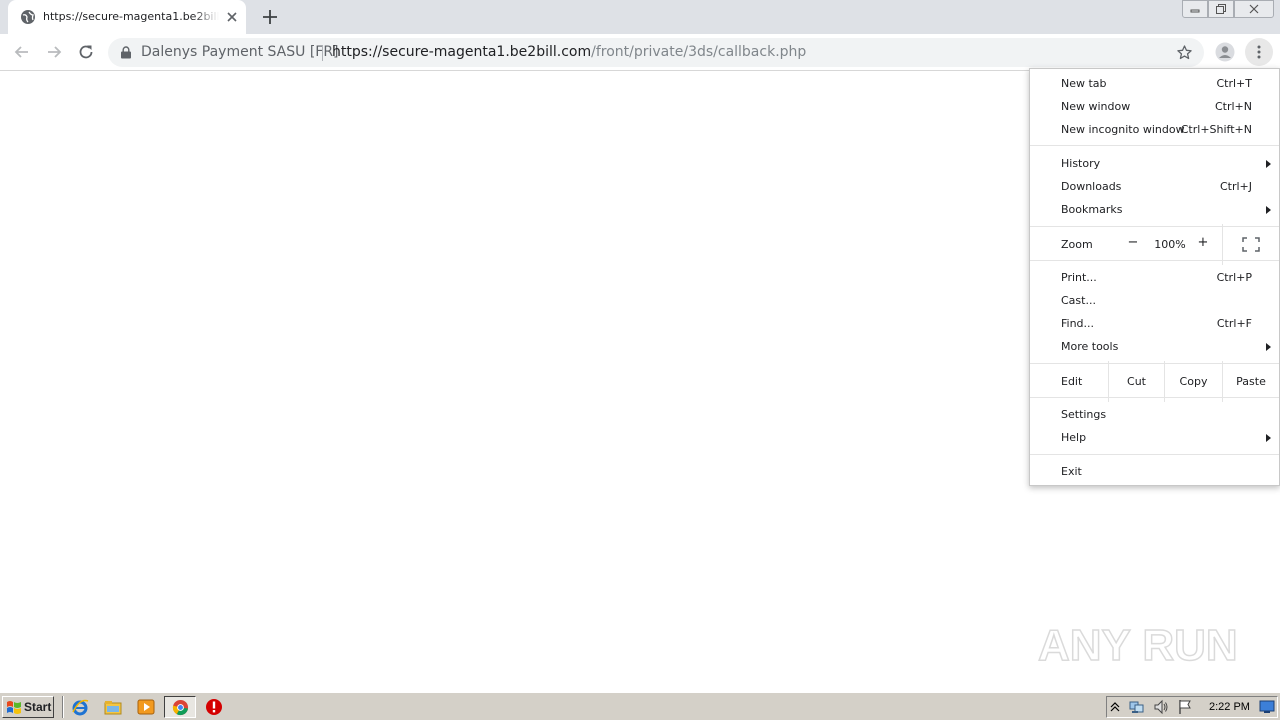  I want to click on menu-item-shortcut: Ctrl+N, so click(1233, 106).